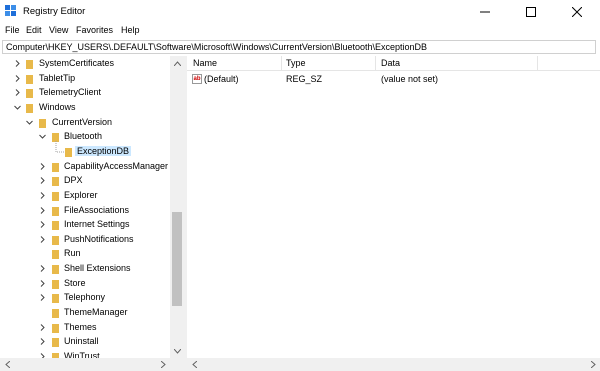 The width and height of the screenshot is (600, 371). I want to click on table-row: ab (Default) REG_SZ (value not set), so click(393, 79).